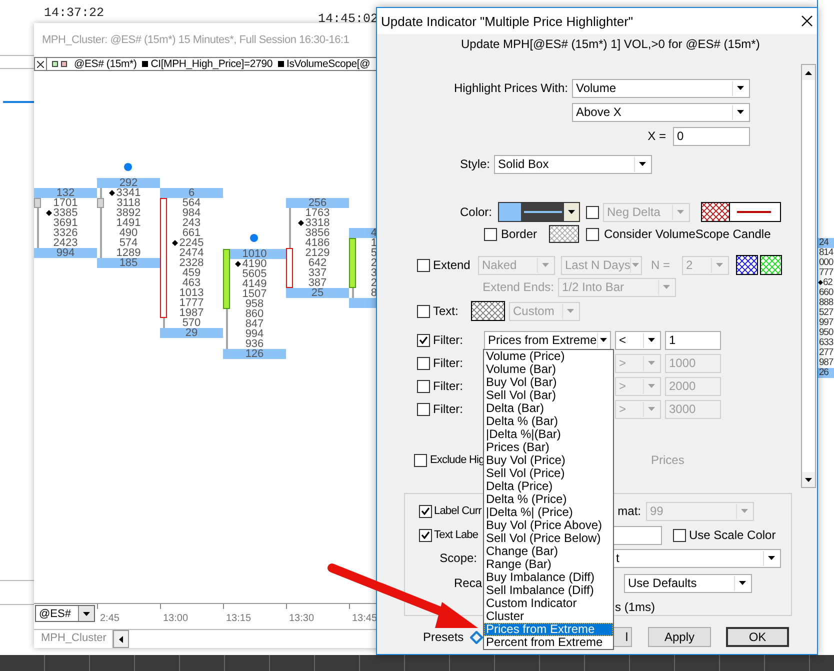 The width and height of the screenshot is (834, 671). I want to click on label-text: Scope:, so click(458, 558).